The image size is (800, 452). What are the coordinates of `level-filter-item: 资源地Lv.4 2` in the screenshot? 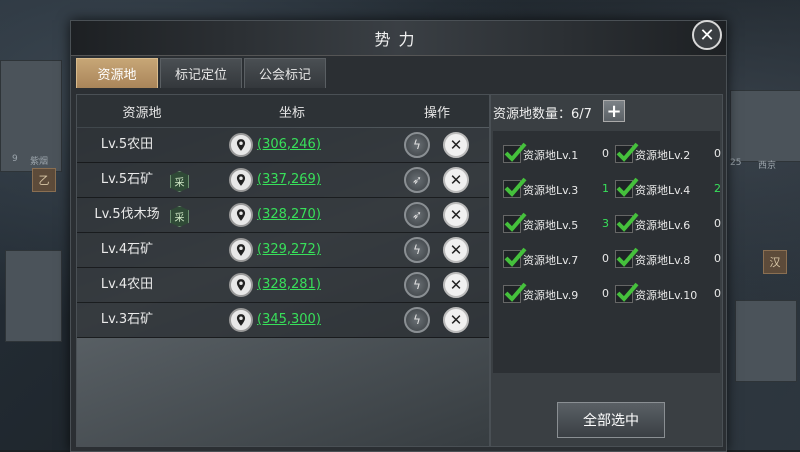 It's located at (667, 190).